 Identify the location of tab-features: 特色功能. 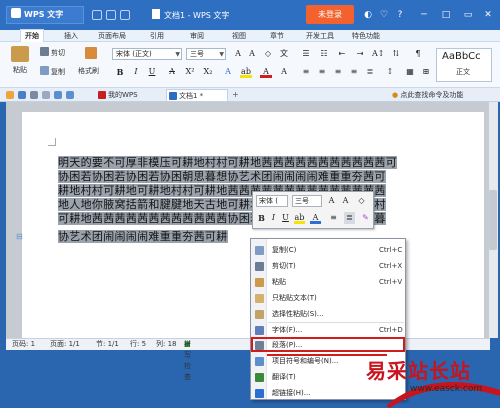
(366, 36).